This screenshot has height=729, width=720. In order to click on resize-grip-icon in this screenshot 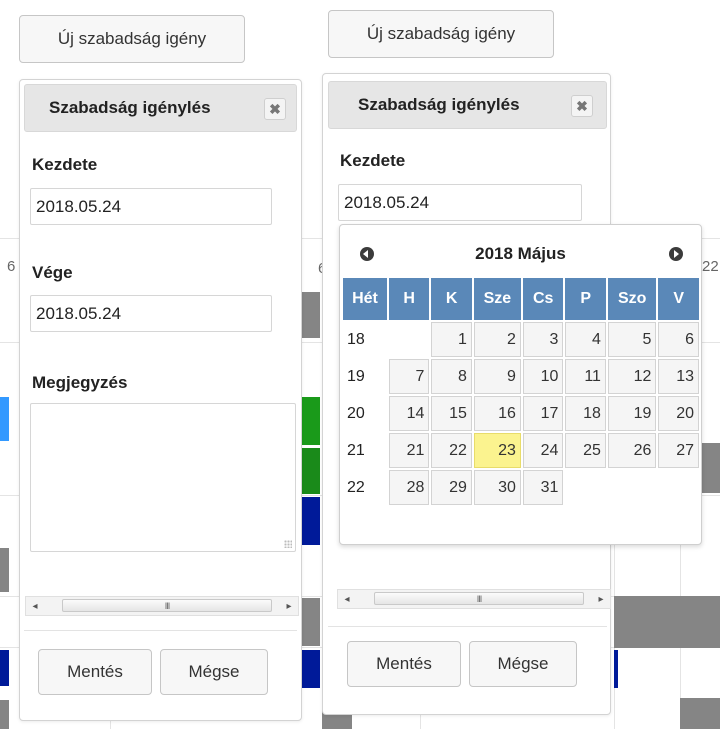, I will do `click(288, 544)`.